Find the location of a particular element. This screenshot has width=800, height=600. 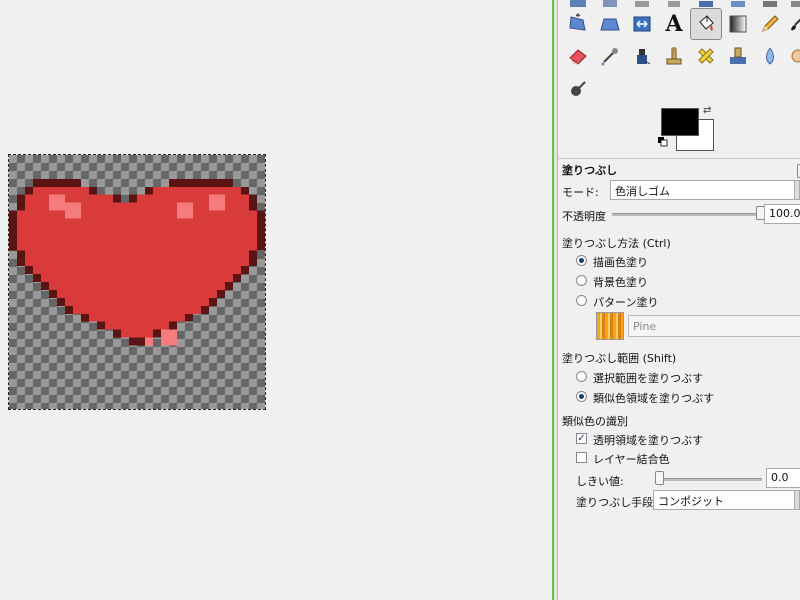

airbrush-icon is located at coordinates (610, 56).